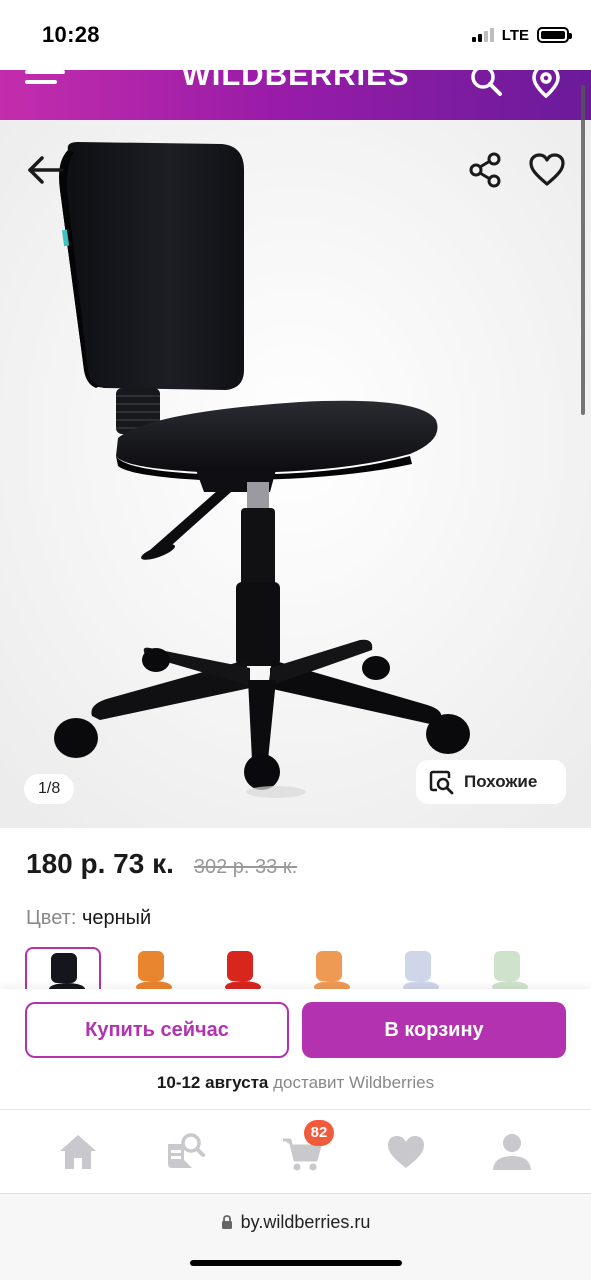  I want to click on bottom-tab-bar: 82, so click(295, 1151).